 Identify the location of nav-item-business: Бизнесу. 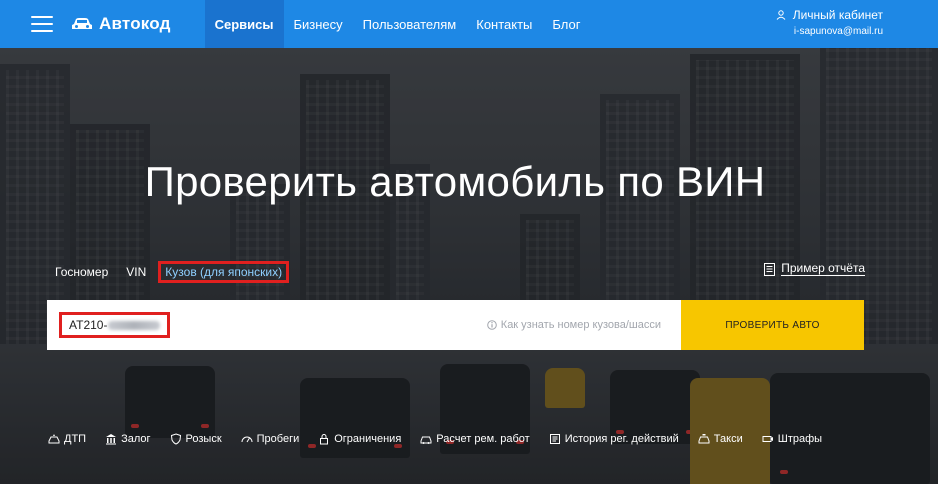
(318, 24).